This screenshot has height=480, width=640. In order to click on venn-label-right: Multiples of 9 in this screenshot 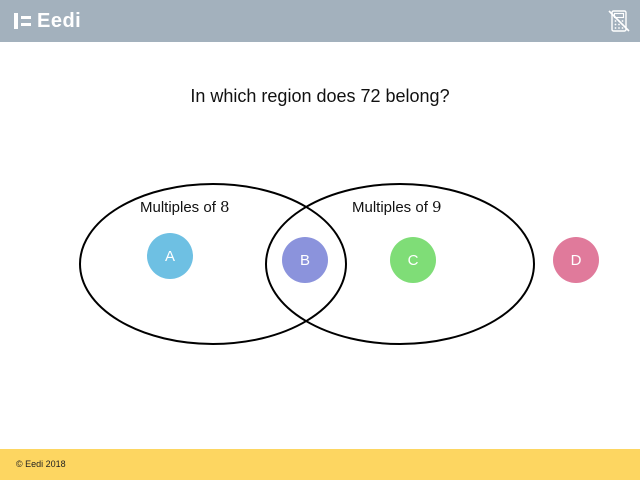, I will do `click(397, 207)`.